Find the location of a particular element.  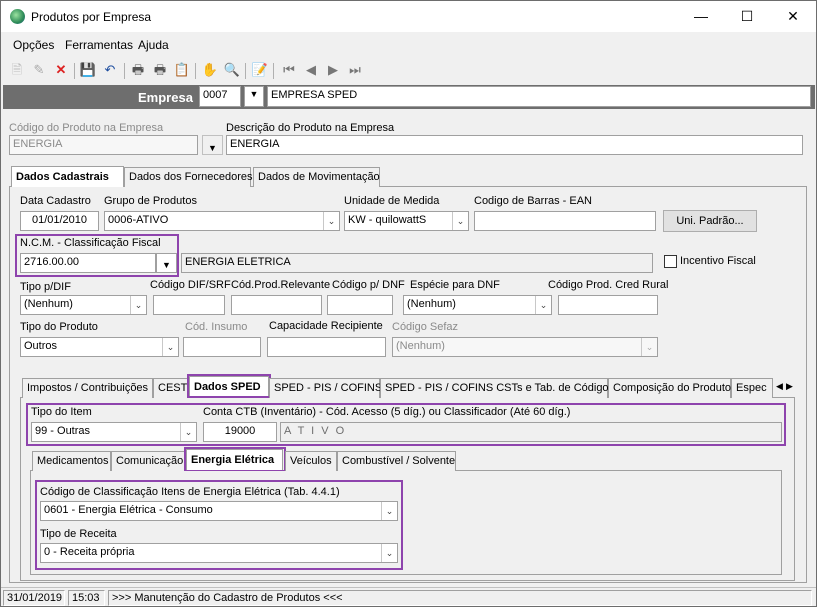

tipo-item-label: Tipo do Item is located at coordinates (61, 412).